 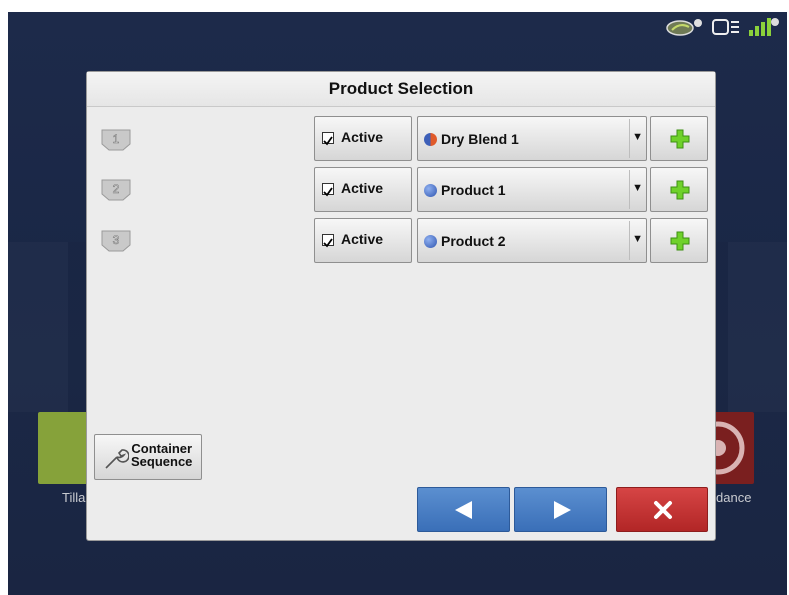 I want to click on product-name: Product 1, so click(x=473, y=190).